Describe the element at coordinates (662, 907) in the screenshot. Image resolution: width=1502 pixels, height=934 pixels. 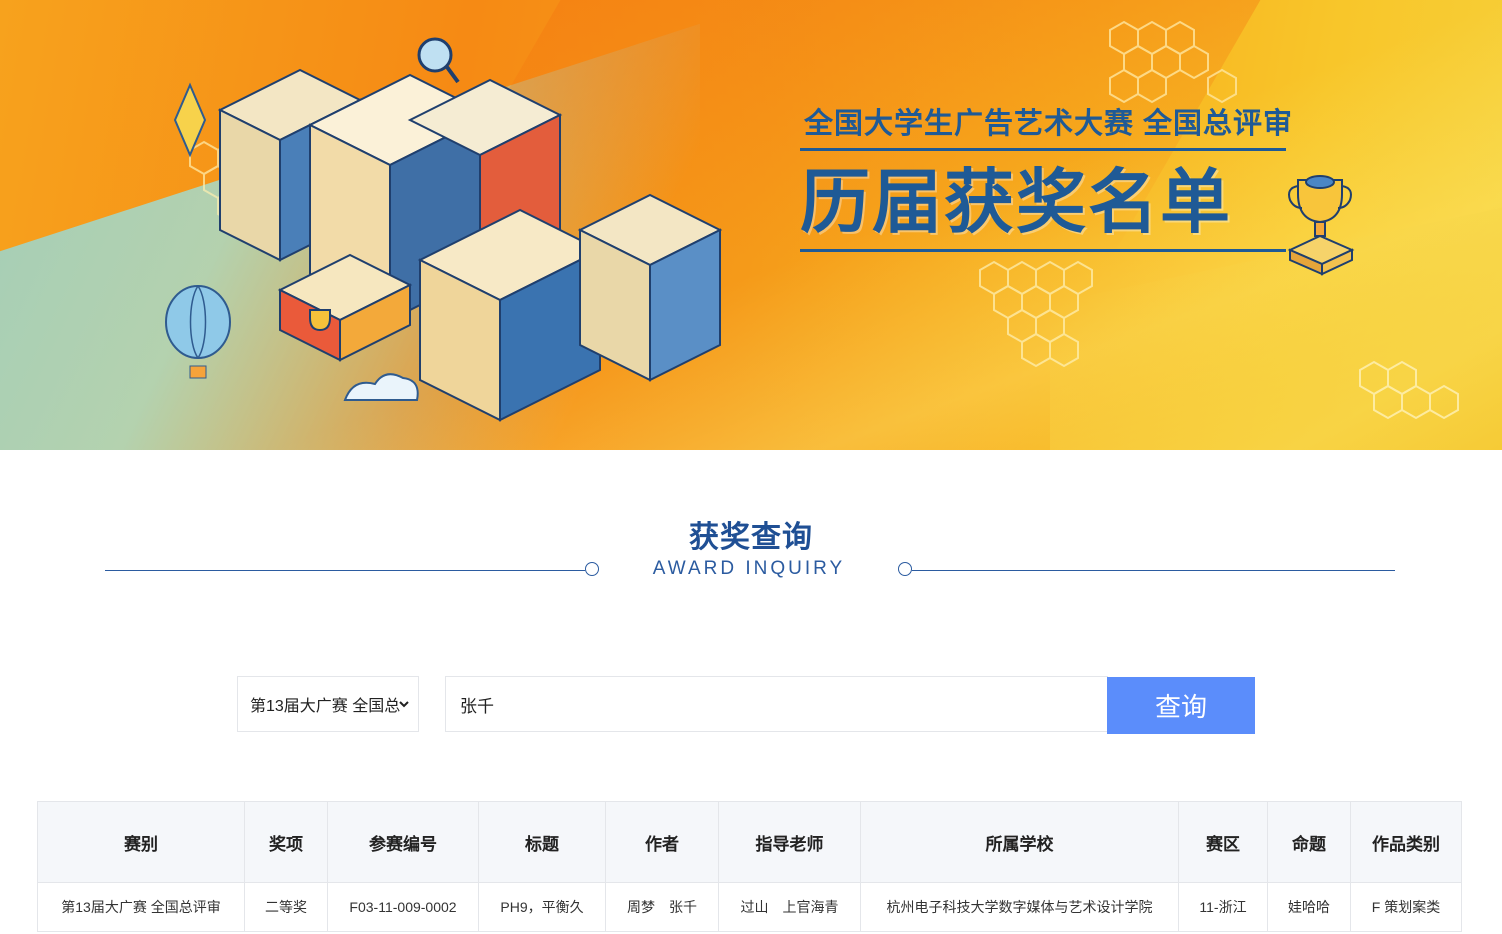
I see `table-cell: 周梦 张千` at that location.